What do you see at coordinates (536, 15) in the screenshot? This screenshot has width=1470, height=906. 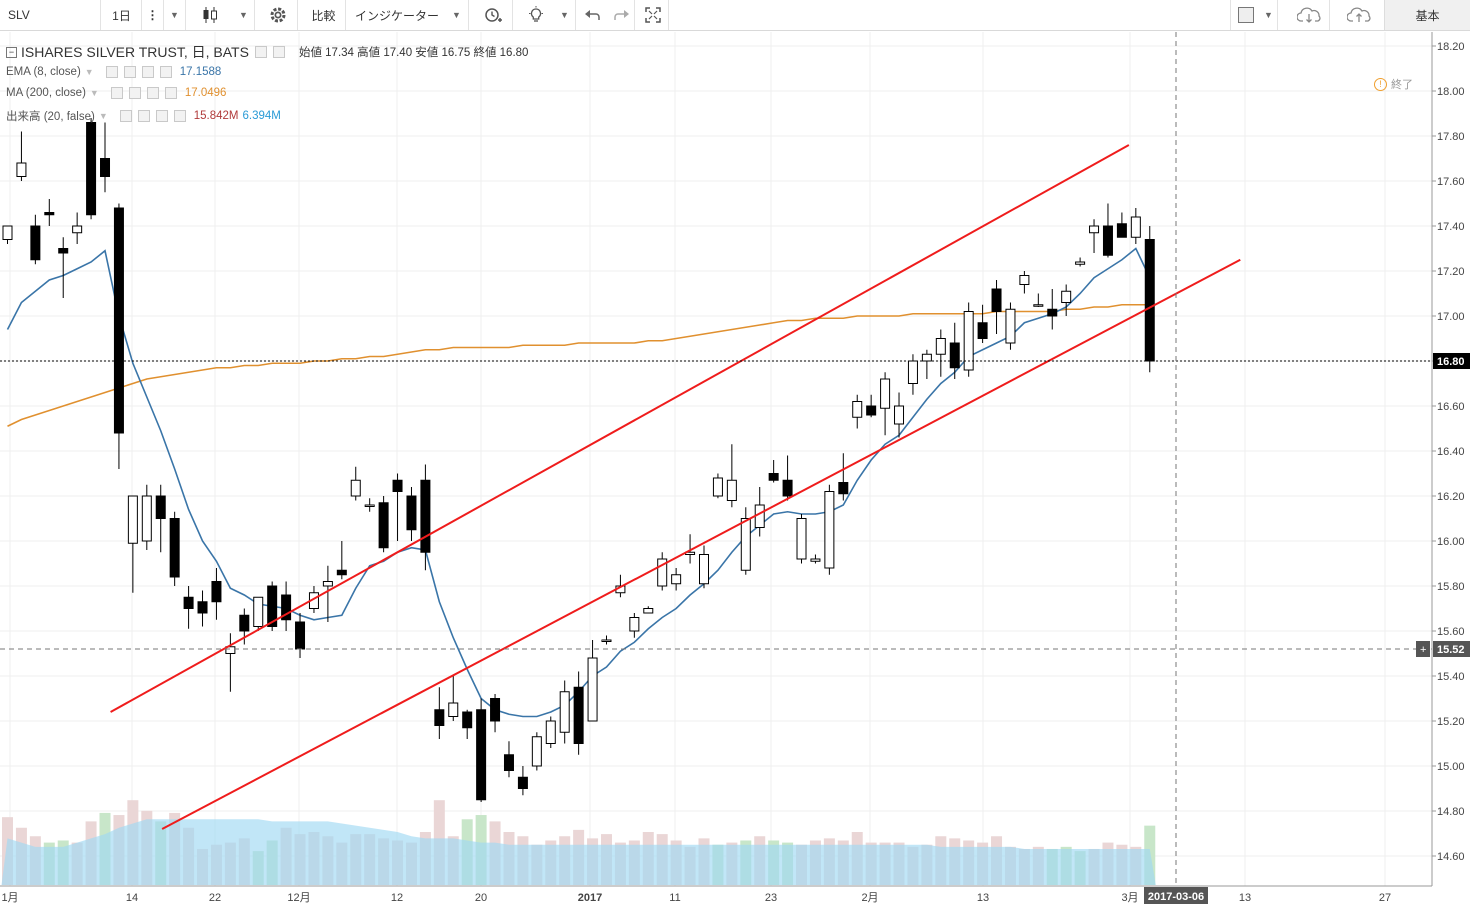 I see `ideas-button` at bounding box center [536, 15].